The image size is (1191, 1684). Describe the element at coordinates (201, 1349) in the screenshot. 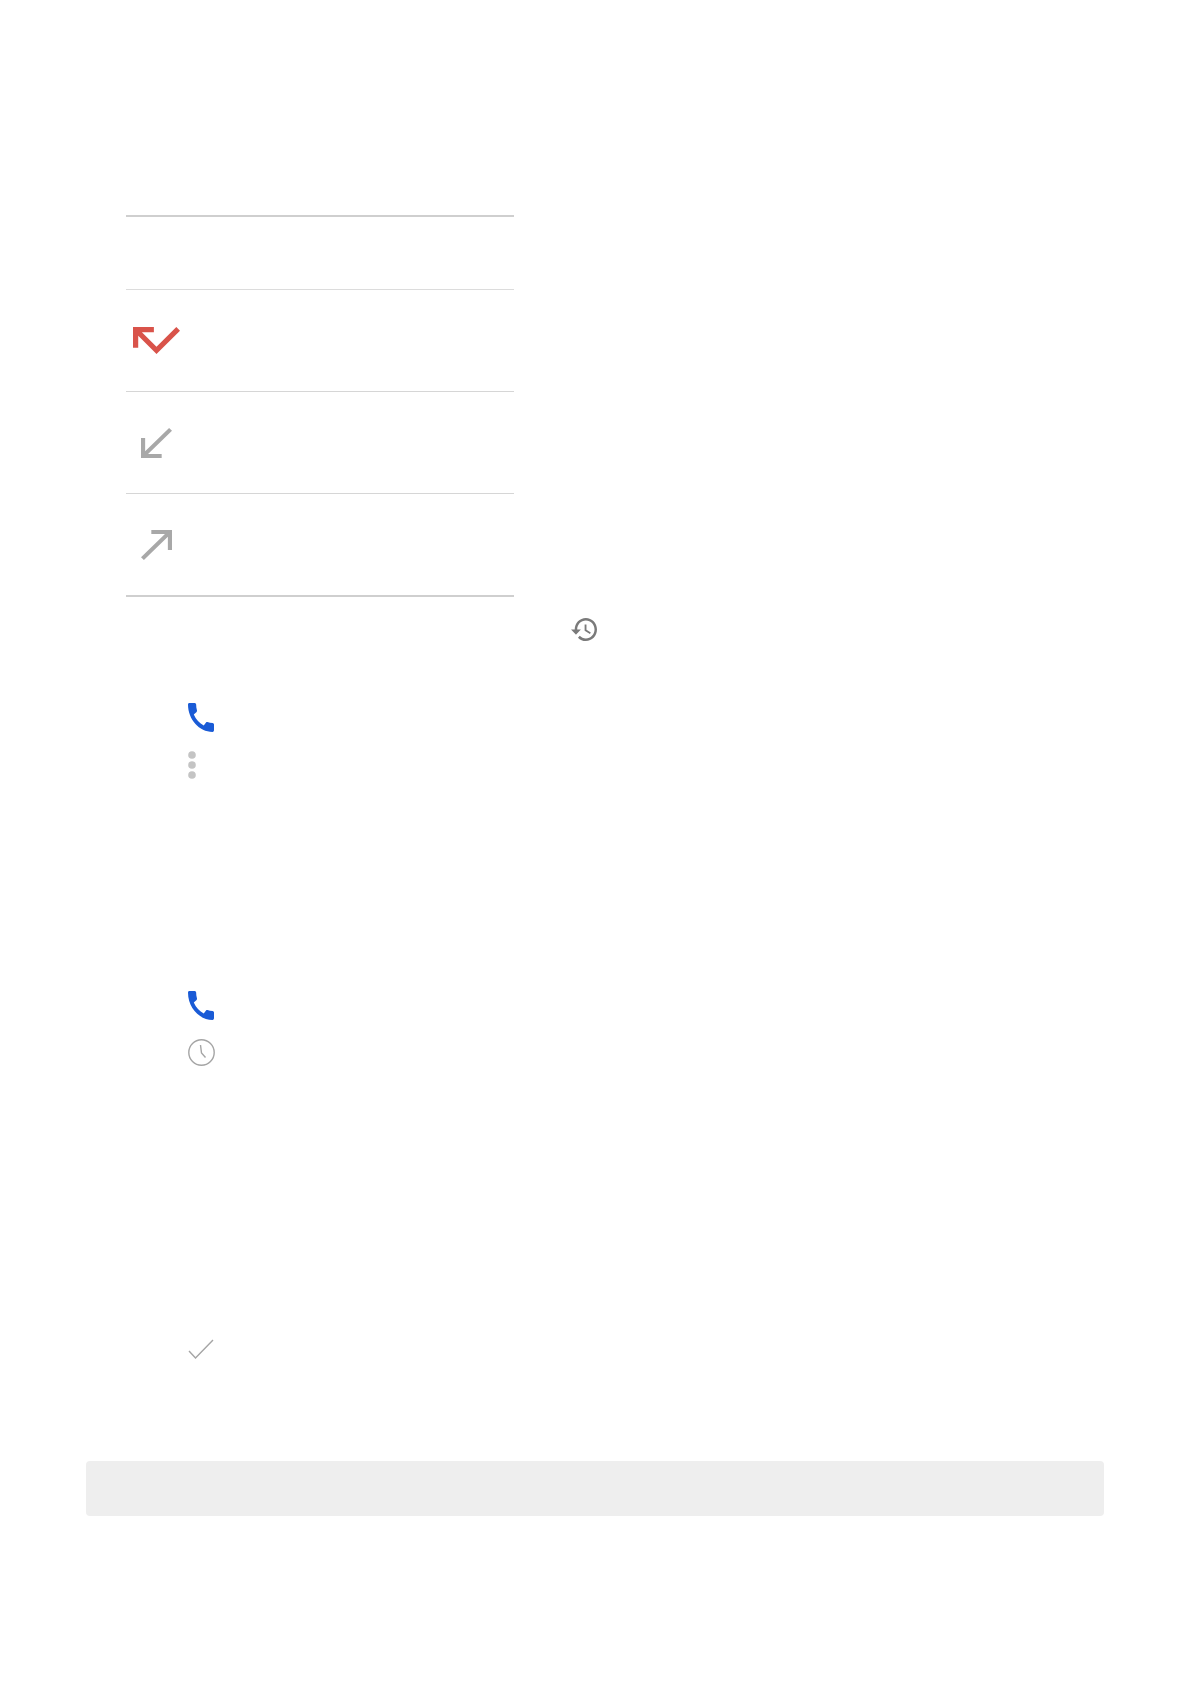

I see `check-icon` at that location.